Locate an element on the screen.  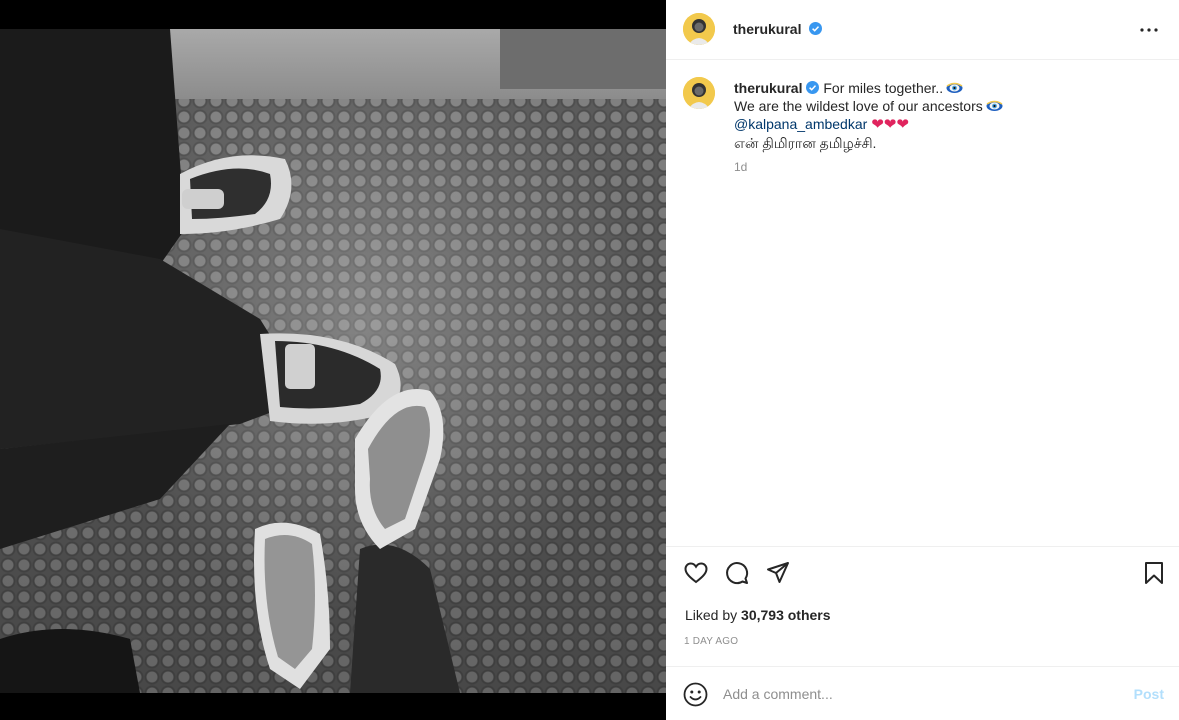
caption-text-4: என் திமிரான தமிழச்சி. is located at coordinates (805, 143).